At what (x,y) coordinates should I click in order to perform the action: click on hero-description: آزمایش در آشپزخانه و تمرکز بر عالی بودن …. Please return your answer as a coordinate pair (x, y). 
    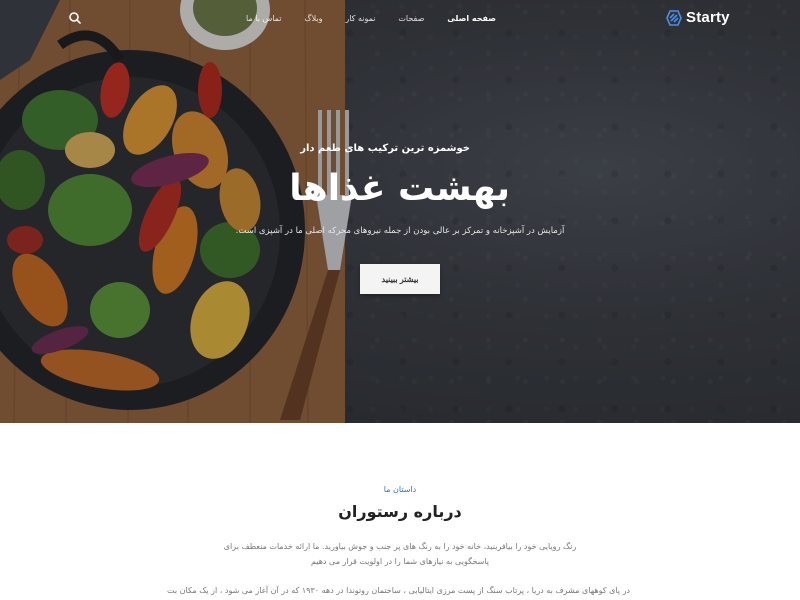
    Looking at the image, I should click on (400, 231).